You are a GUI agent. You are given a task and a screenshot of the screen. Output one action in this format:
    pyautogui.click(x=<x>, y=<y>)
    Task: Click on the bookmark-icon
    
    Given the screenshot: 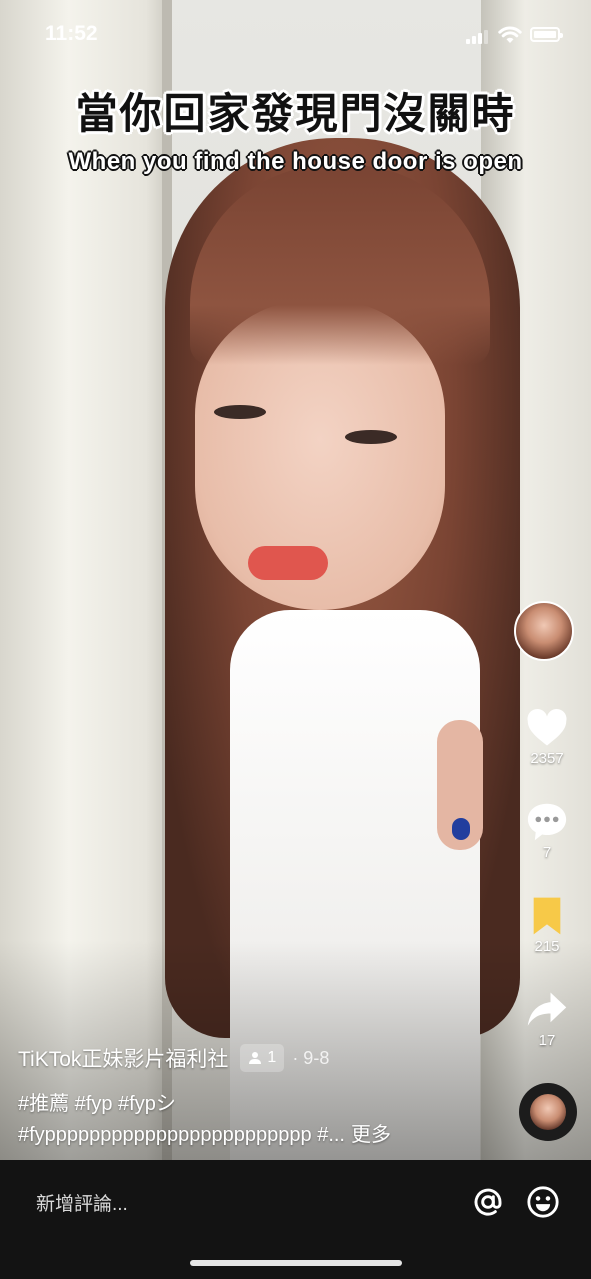 What is the action you would take?
    pyautogui.click(x=547, y=916)
    